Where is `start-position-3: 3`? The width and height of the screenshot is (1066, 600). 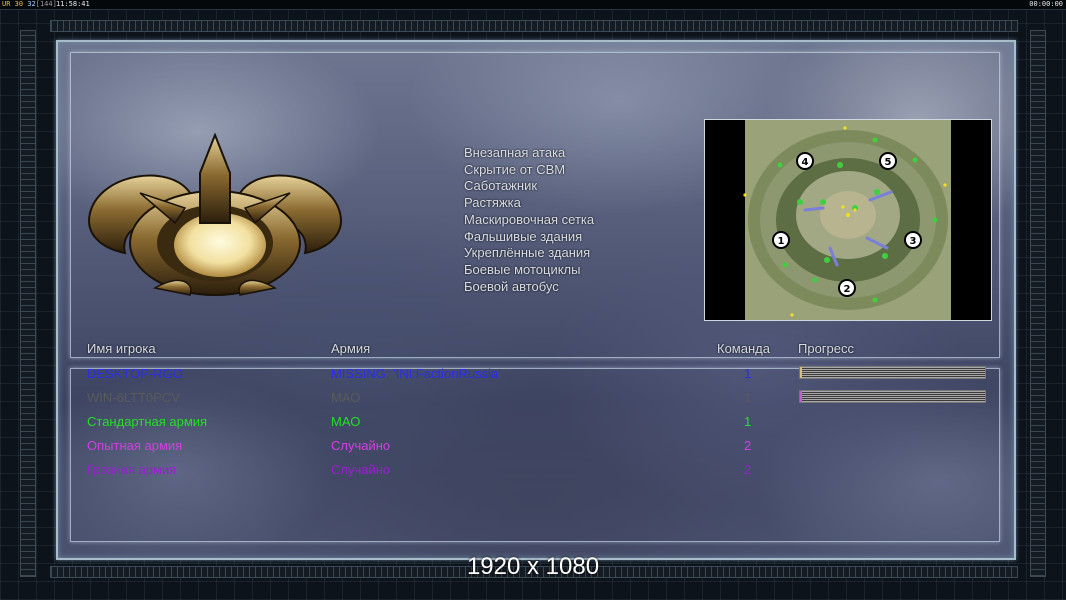 start-position-3: 3 is located at coordinates (913, 240).